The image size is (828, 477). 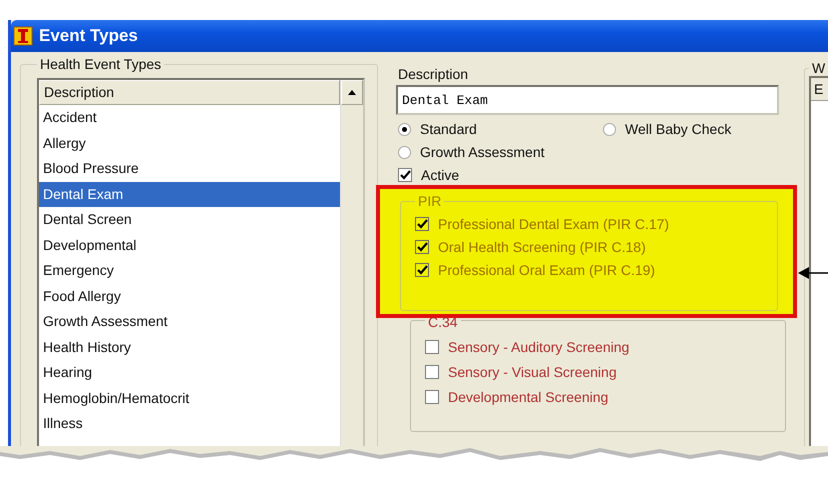 I want to click on type-radio: Standard, so click(x=500, y=129).